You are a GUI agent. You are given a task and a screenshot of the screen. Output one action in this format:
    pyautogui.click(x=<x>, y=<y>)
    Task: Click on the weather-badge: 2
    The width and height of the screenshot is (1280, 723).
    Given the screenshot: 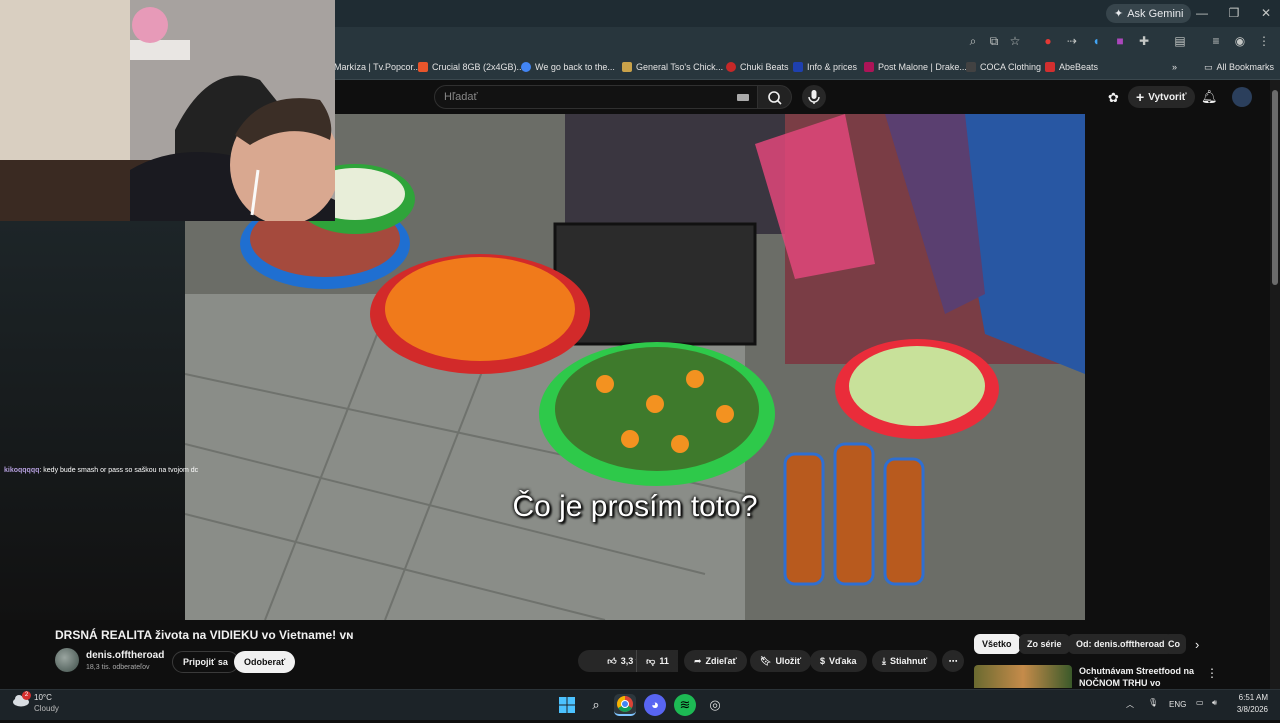 What is the action you would take?
    pyautogui.click(x=26, y=695)
    